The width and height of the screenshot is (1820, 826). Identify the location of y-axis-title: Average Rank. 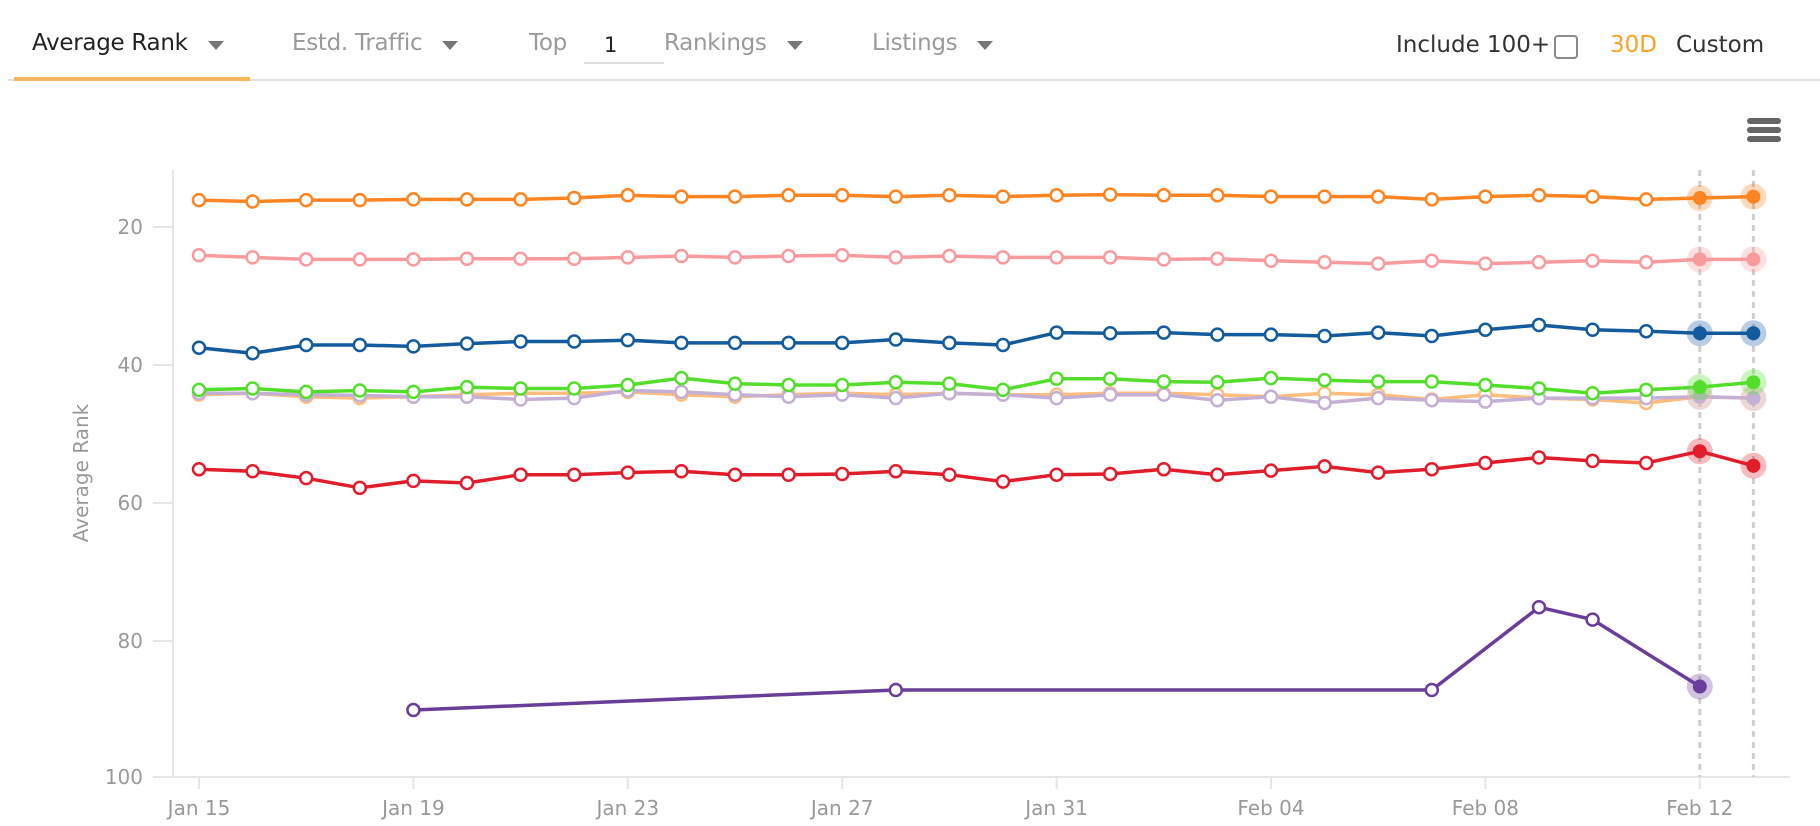
(81, 472).